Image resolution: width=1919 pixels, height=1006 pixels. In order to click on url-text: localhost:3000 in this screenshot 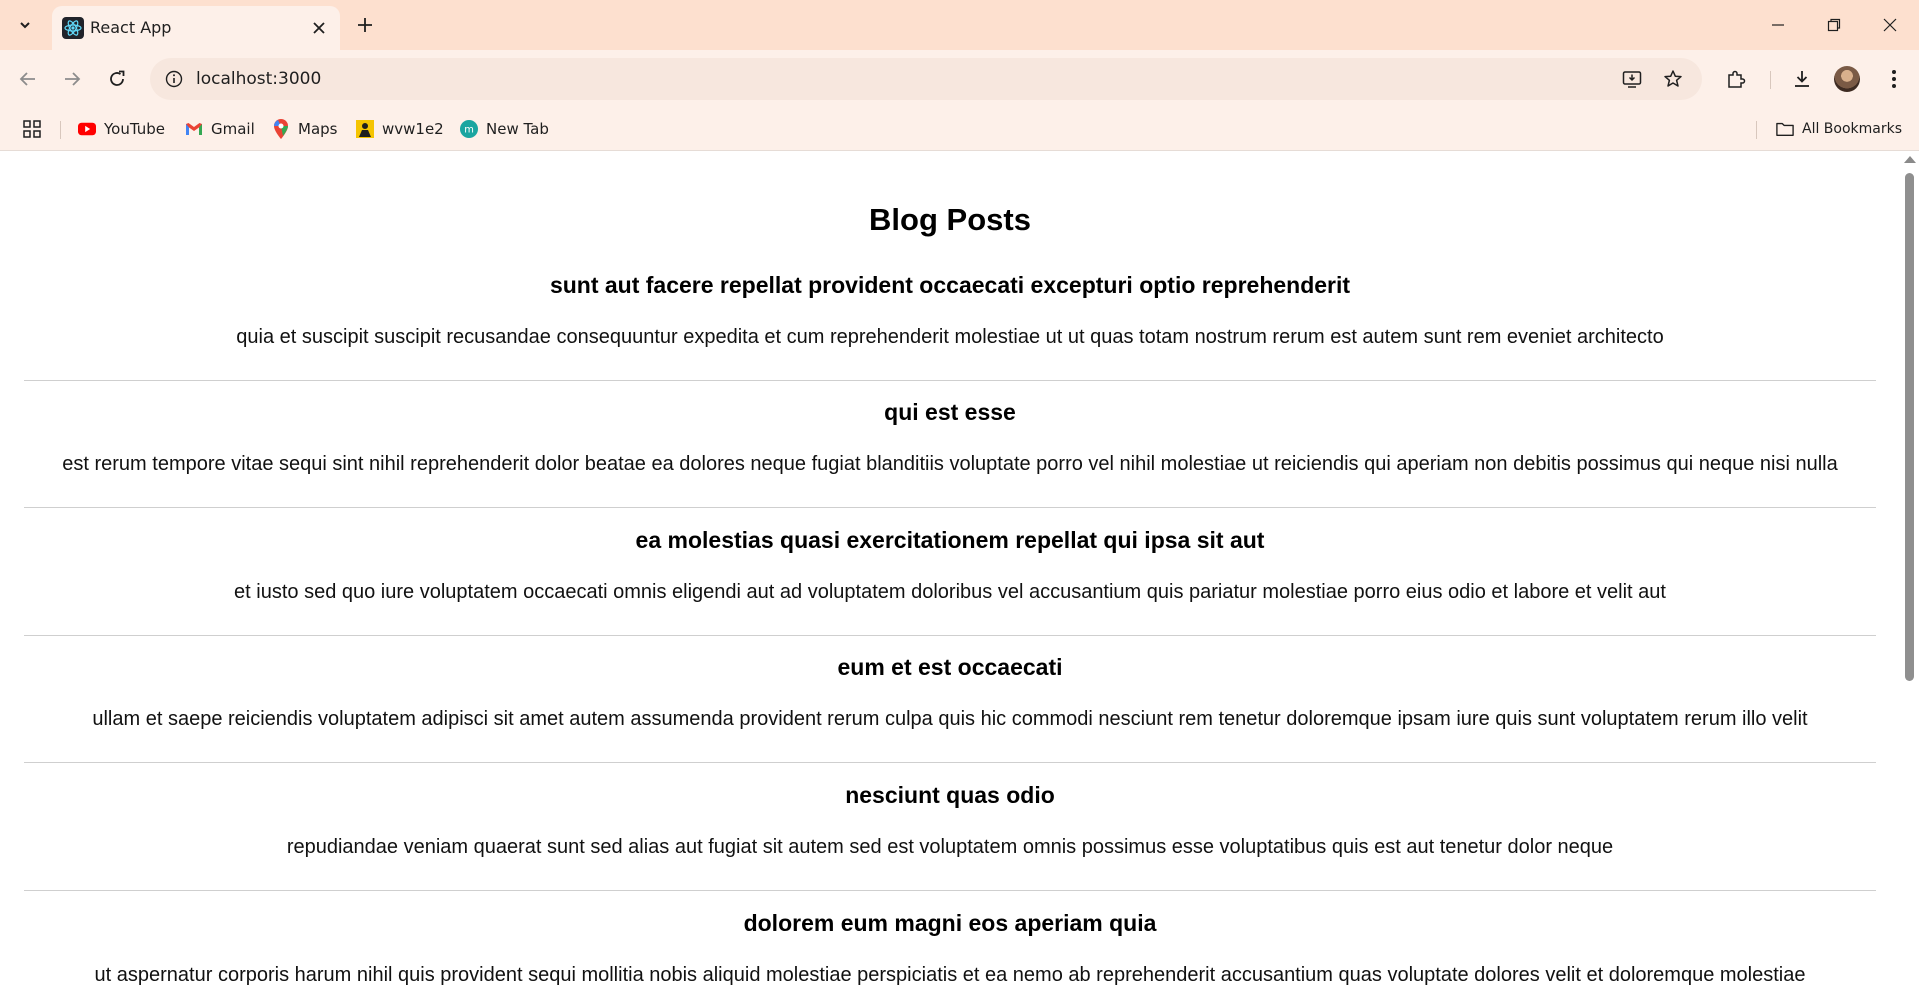, I will do `click(258, 79)`.